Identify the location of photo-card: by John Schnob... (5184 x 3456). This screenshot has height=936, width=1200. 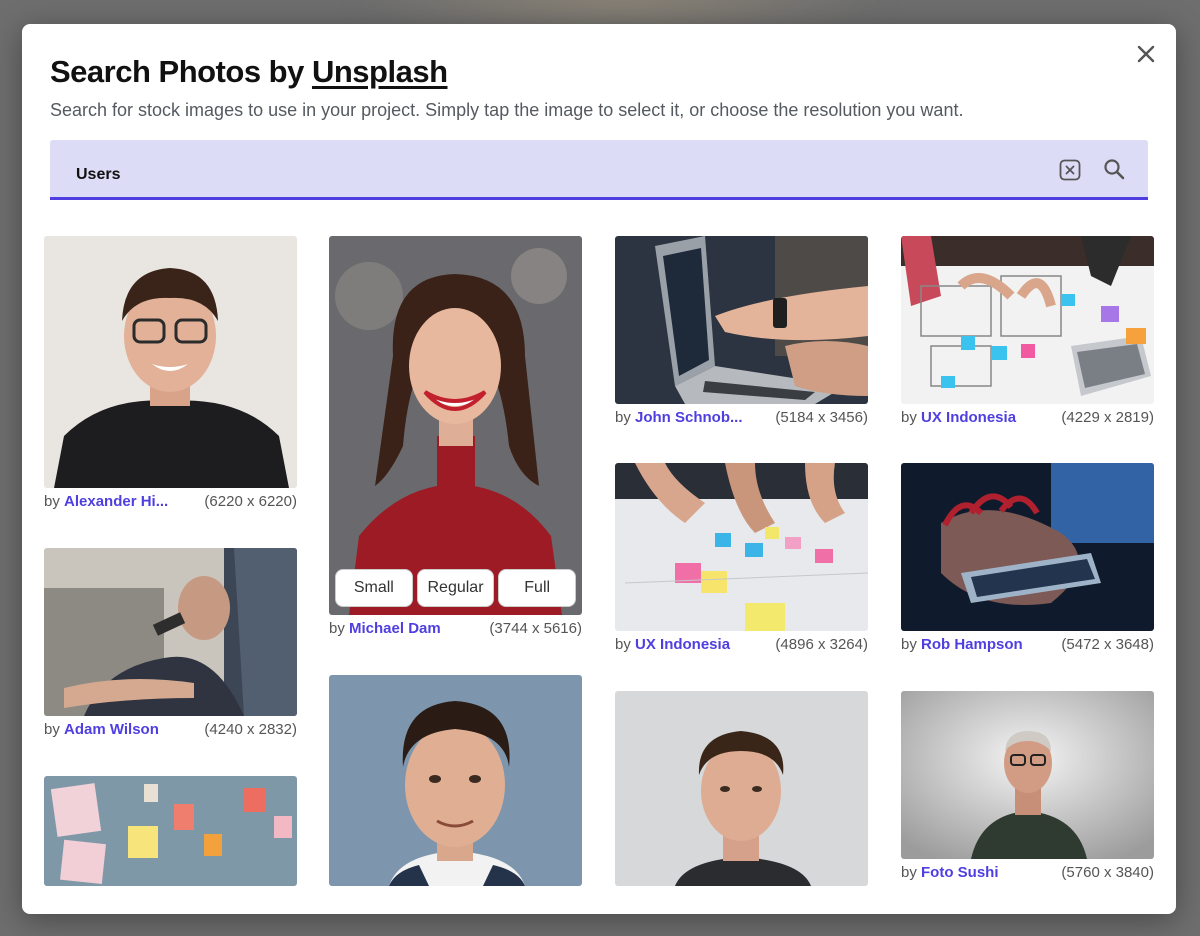
(741, 333).